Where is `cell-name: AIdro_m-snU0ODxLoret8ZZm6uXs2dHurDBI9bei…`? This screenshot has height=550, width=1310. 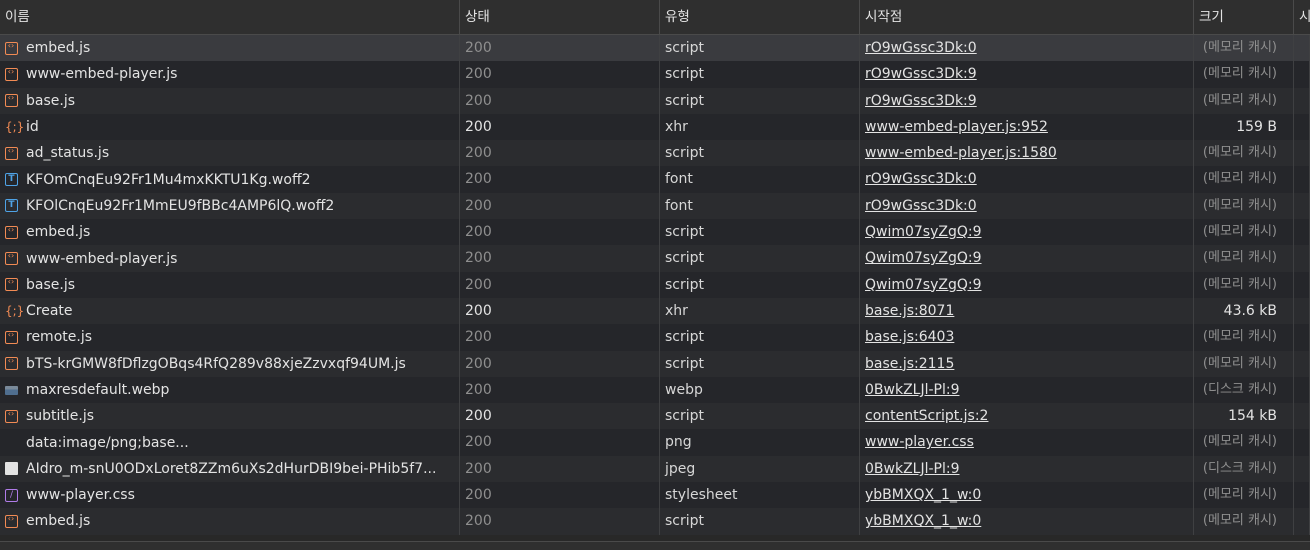 cell-name: AIdro_m-snU0ODxLoret8ZZm6uXs2dHurDBI9bei… is located at coordinates (230, 469).